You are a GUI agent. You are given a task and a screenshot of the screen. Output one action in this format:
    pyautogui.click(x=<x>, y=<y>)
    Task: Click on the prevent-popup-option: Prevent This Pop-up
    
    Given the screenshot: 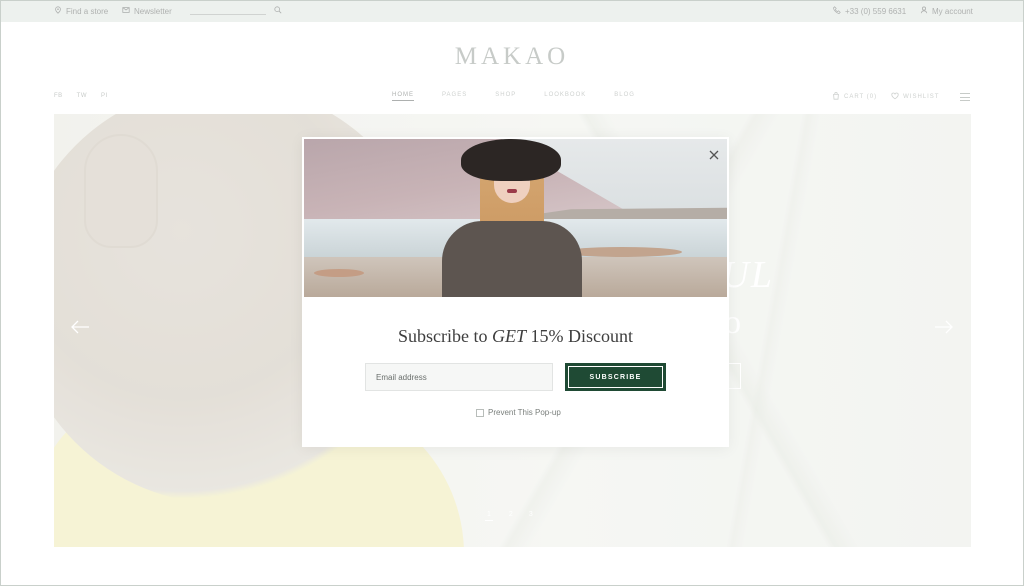 What is the action you would take?
    pyautogui.click(x=518, y=412)
    